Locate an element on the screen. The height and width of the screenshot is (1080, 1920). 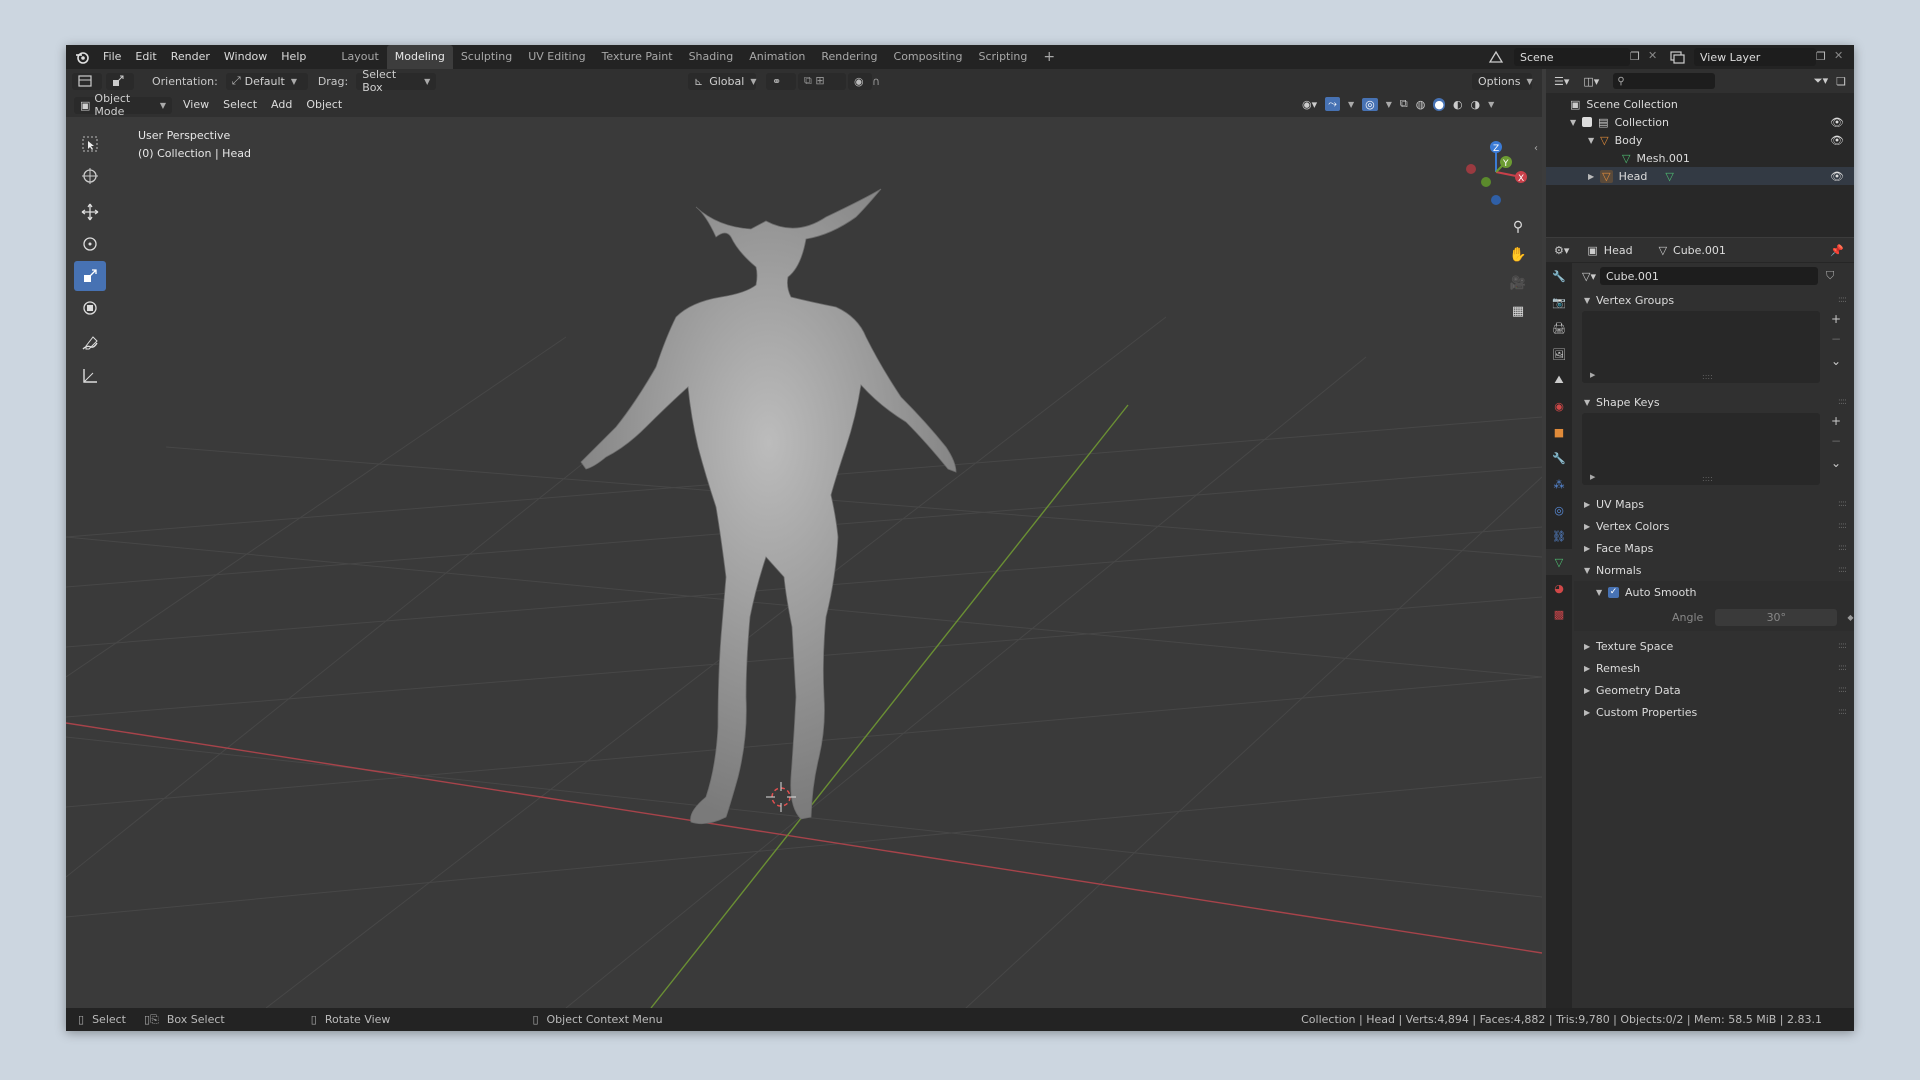
tab-texture-paint: Texture Paint is located at coordinates (637, 57).